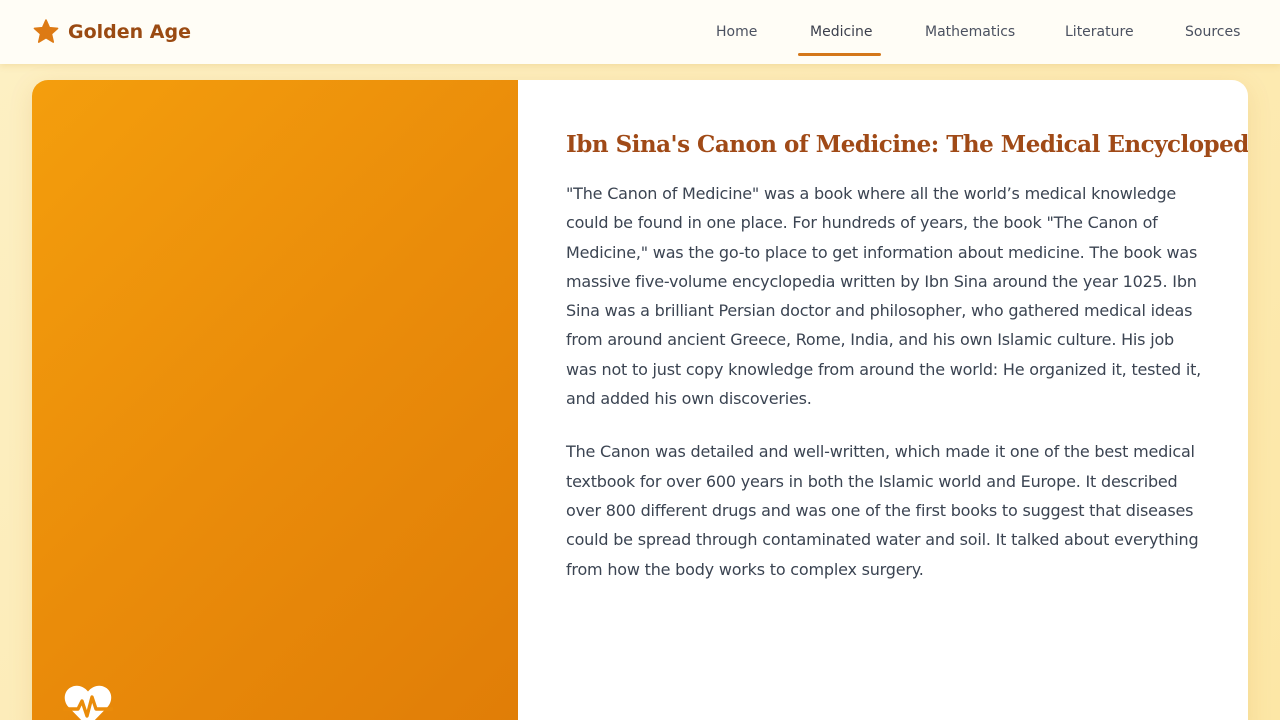 The height and width of the screenshot is (720, 1280). Describe the element at coordinates (1099, 32) in the screenshot. I see `nav-literature: Literature` at that location.